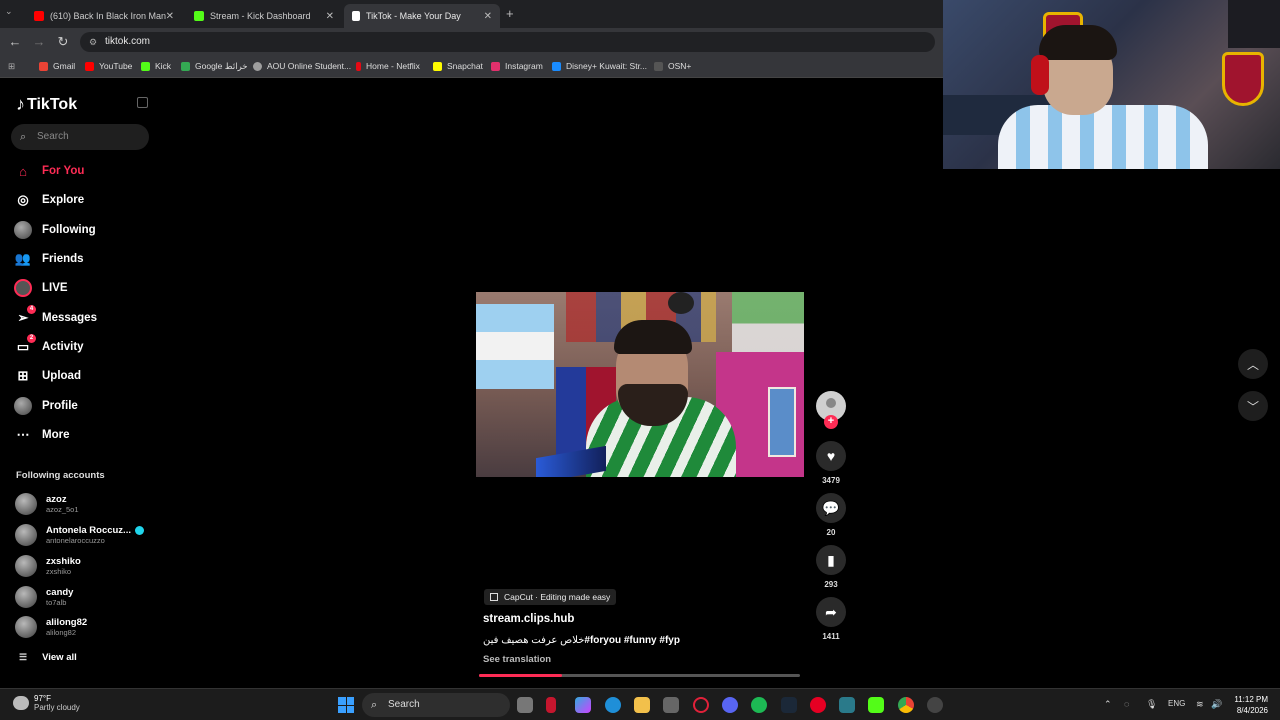  Describe the element at coordinates (818, 705) in the screenshot. I see `pinterest-icon` at that location.